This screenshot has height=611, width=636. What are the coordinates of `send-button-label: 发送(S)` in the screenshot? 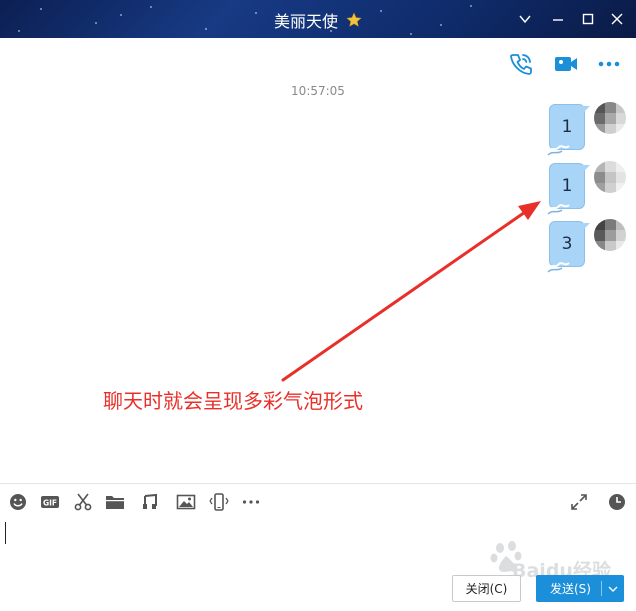 It's located at (570, 589).